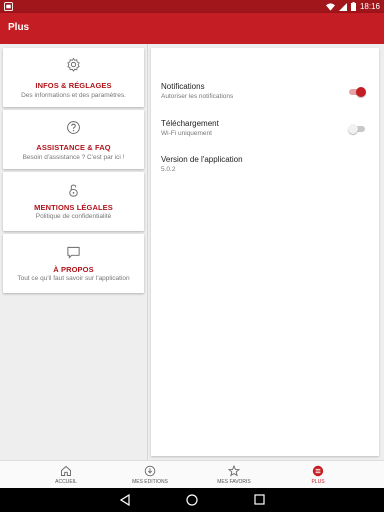 This screenshot has height=512, width=384. Describe the element at coordinates (73, 207) in the screenshot. I see `card-title: MENTIONS LÉGALES` at that location.